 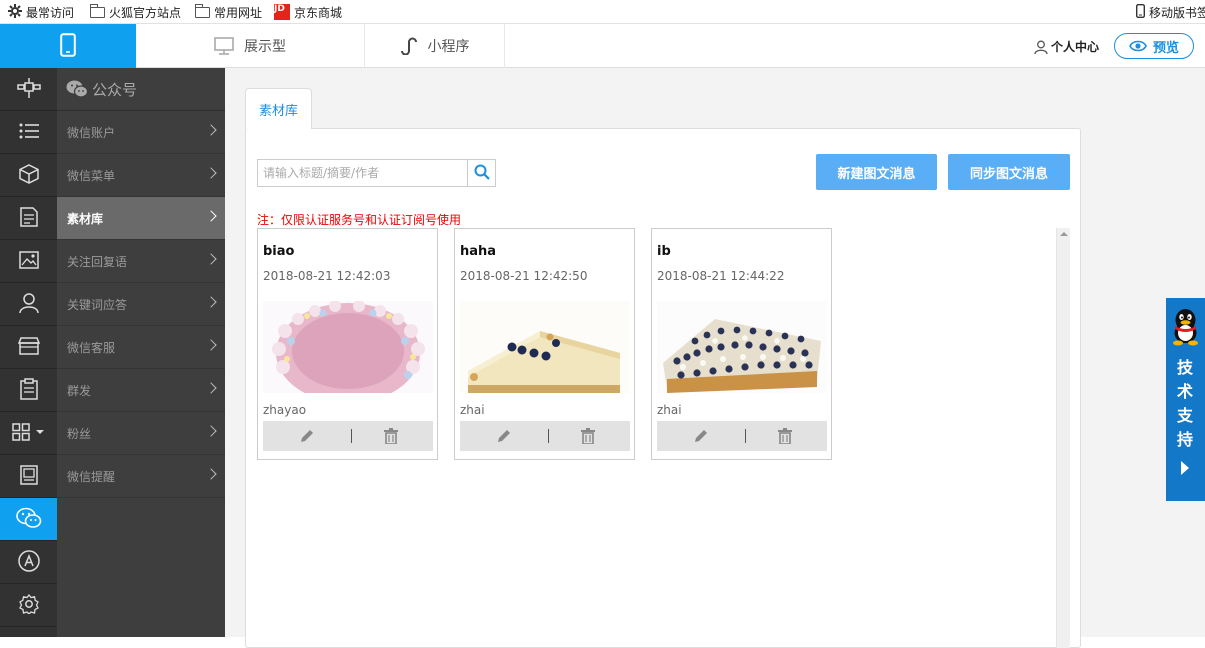 I want to click on rail-item-product, so click(x=28, y=175).